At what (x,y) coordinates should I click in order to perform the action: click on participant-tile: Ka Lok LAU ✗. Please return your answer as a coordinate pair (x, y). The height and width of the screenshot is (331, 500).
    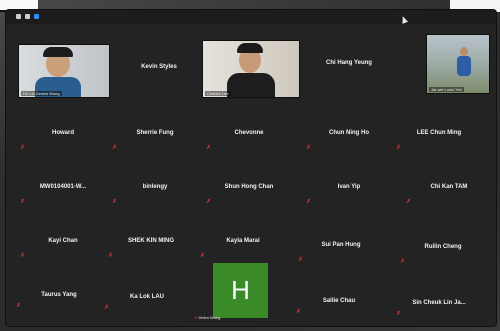
    Looking at the image, I should click on (147, 299).